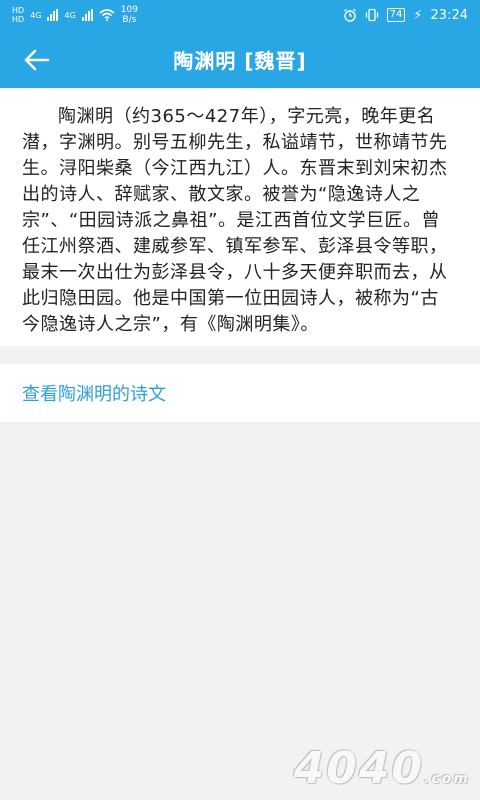 The image size is (480, 800). I want to click on watermark-text: 4040, so click(359, 768).